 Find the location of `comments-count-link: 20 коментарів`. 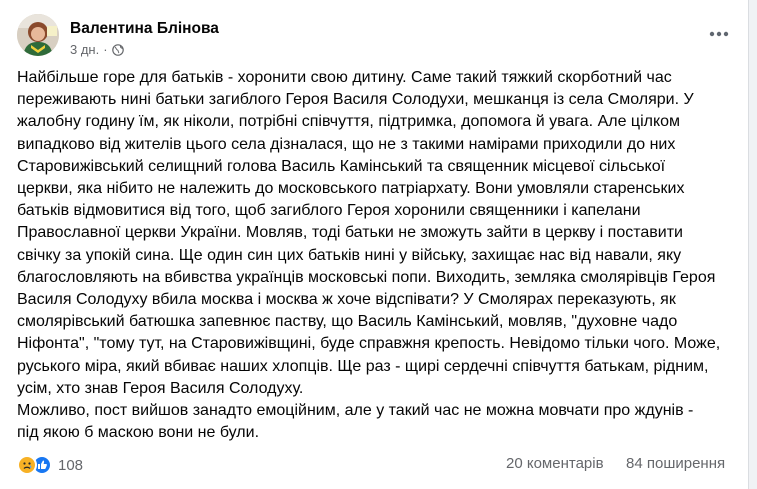

comments-count-link: 20 коментарів is located at coordinates (555, 463).